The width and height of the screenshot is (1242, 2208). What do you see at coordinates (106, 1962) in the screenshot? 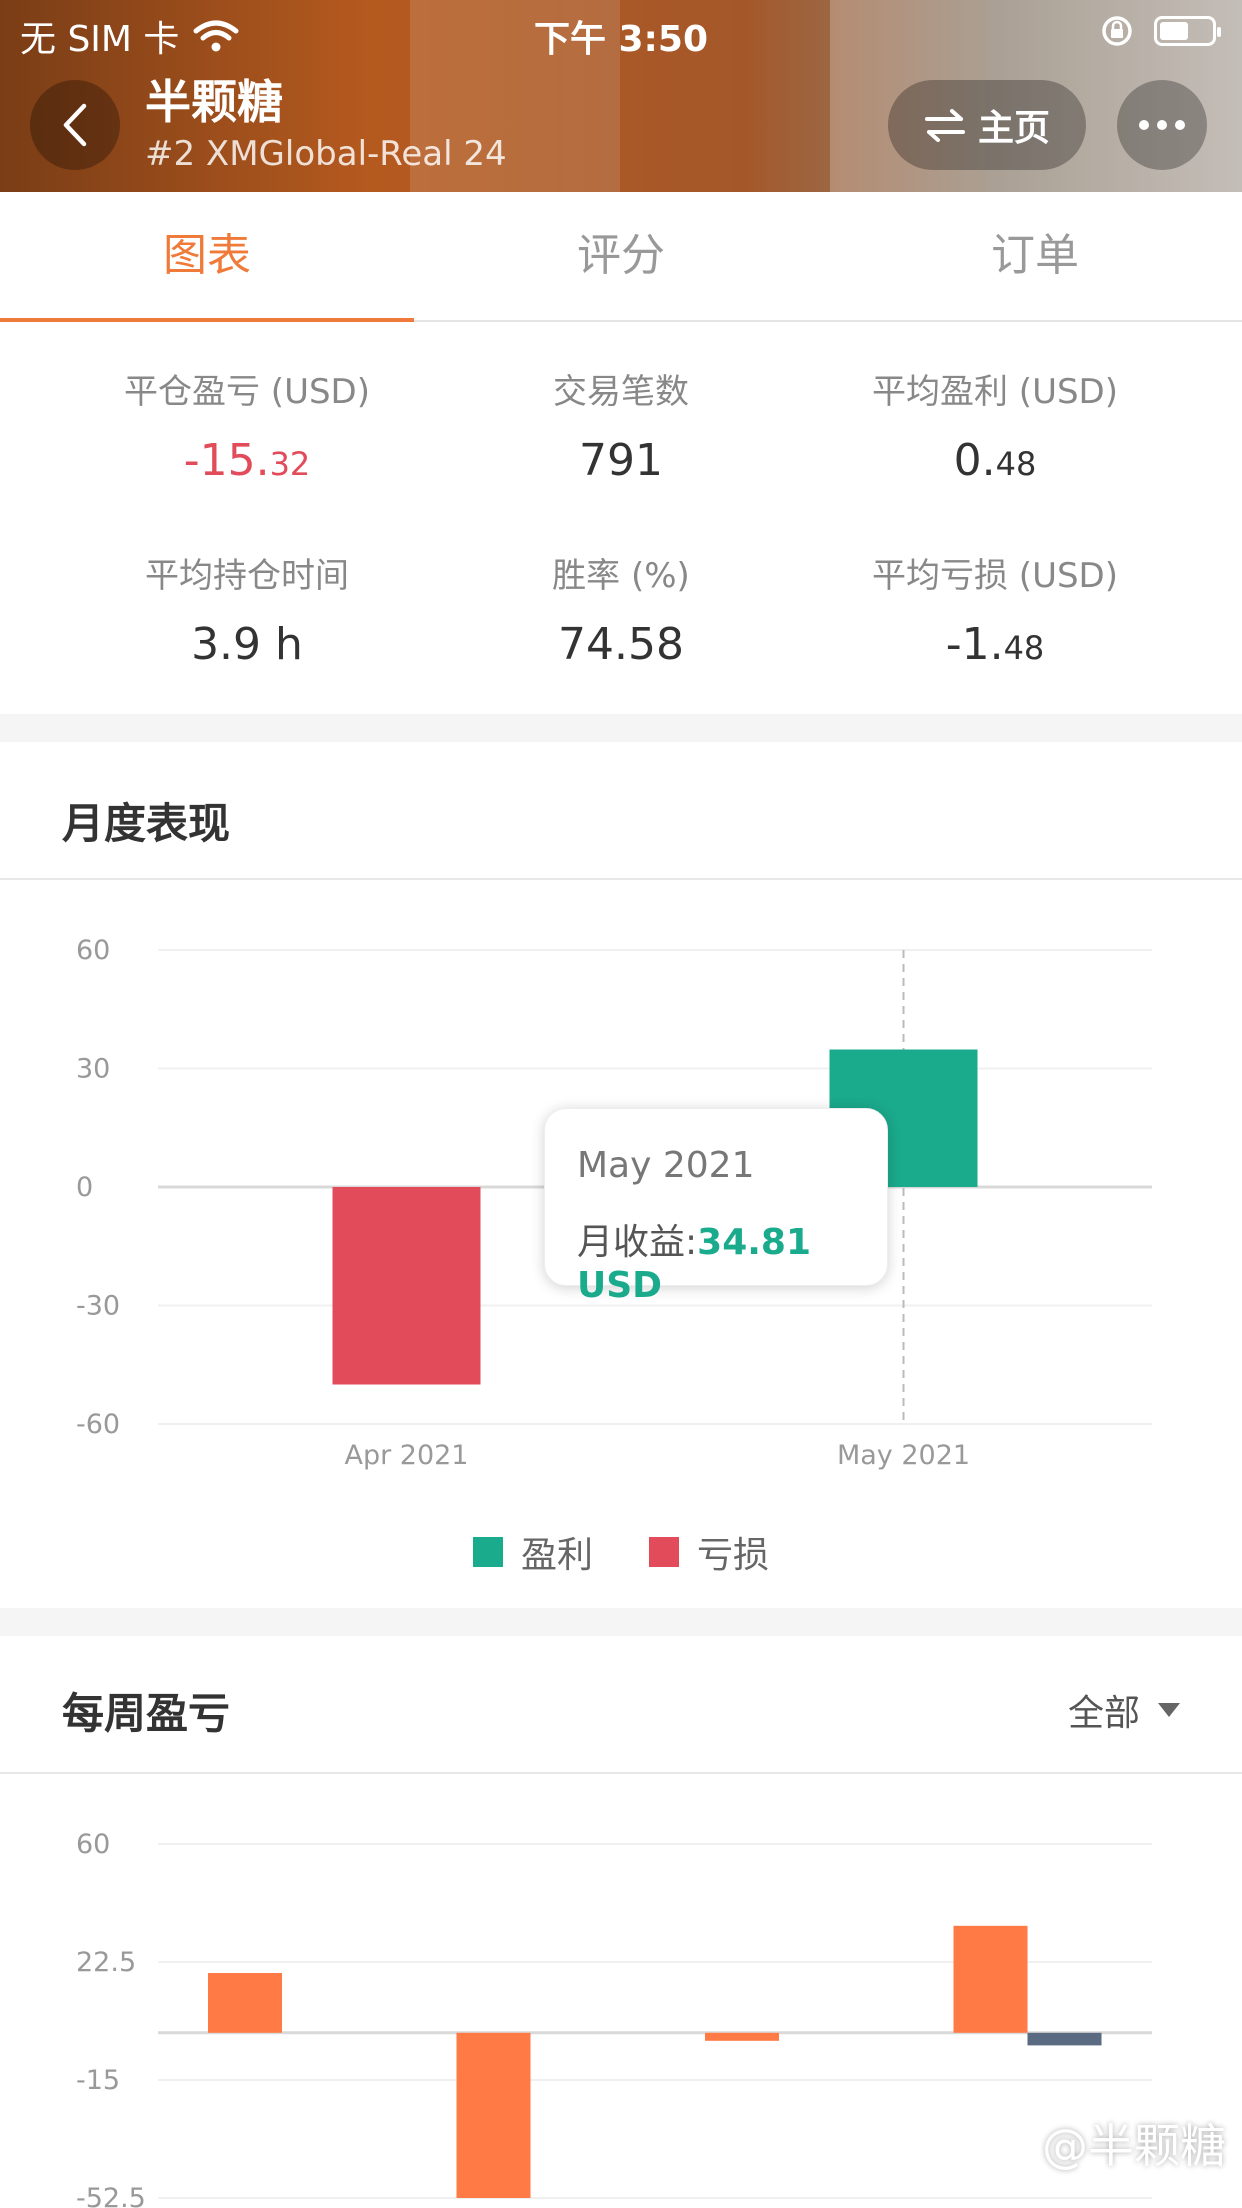
I see `y-tick-label: 22.5` at bounding box center [106, 1962].